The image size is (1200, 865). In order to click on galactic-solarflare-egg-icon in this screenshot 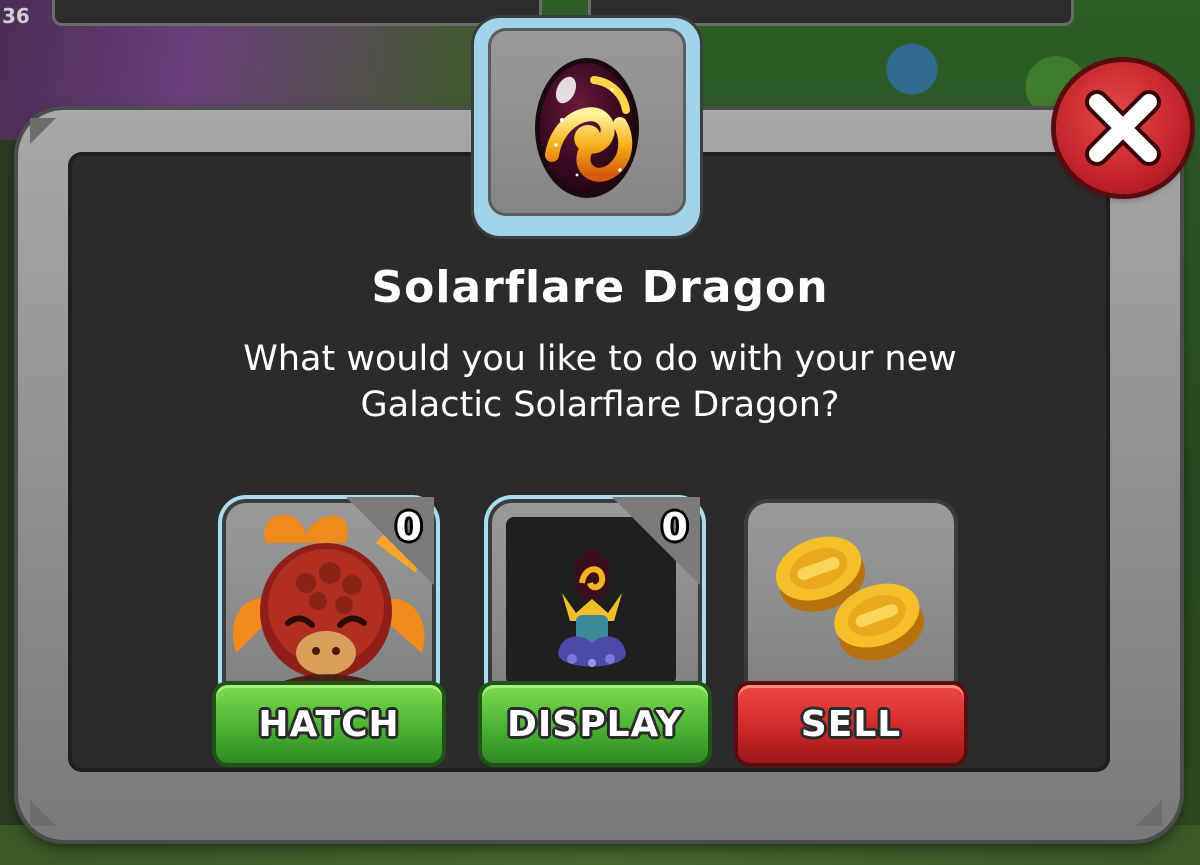, I will do `click(587, 128)`.